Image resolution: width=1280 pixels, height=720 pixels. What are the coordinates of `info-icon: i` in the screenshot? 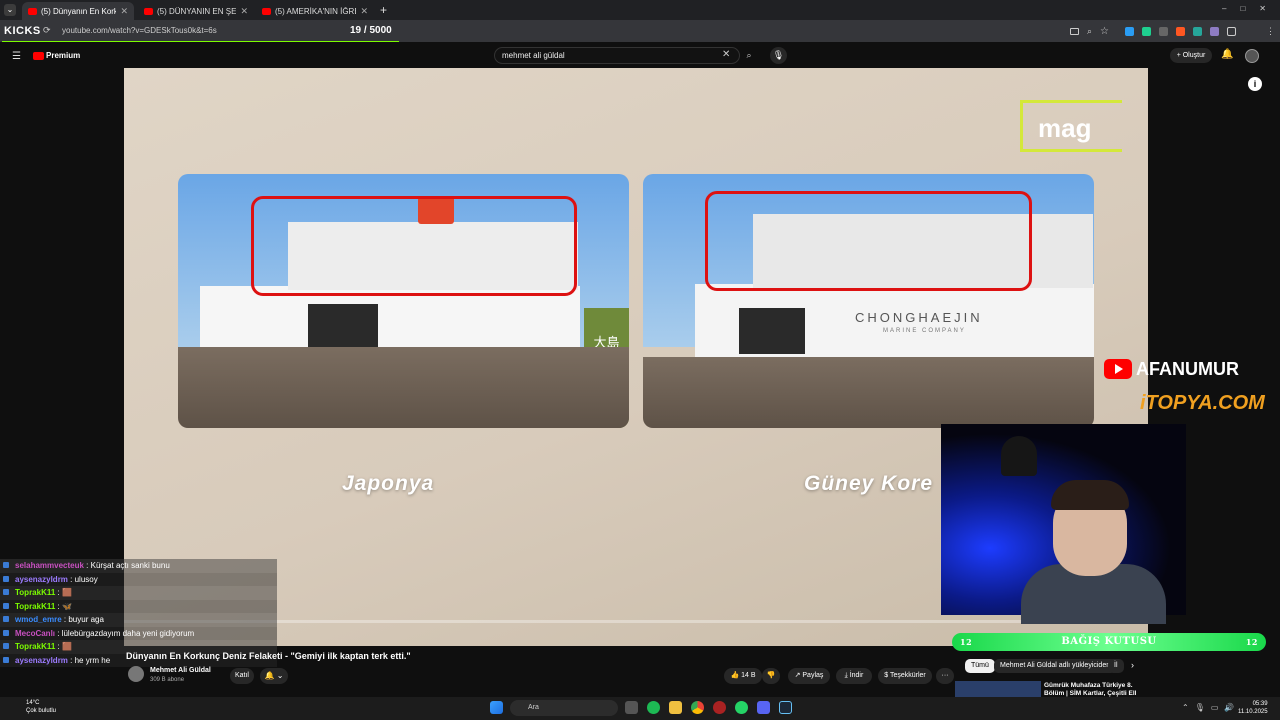 It's located at (1255, 84).